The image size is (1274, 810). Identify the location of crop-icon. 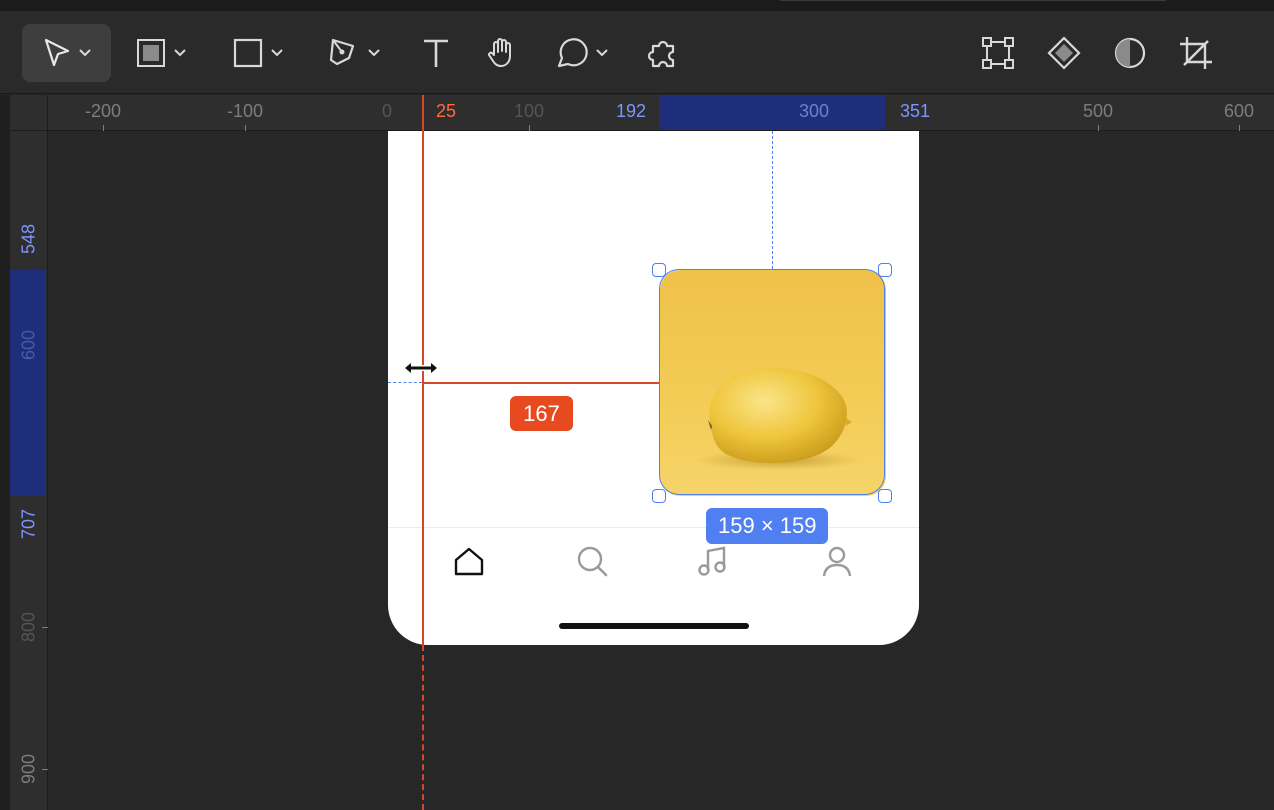
(1196, 53).